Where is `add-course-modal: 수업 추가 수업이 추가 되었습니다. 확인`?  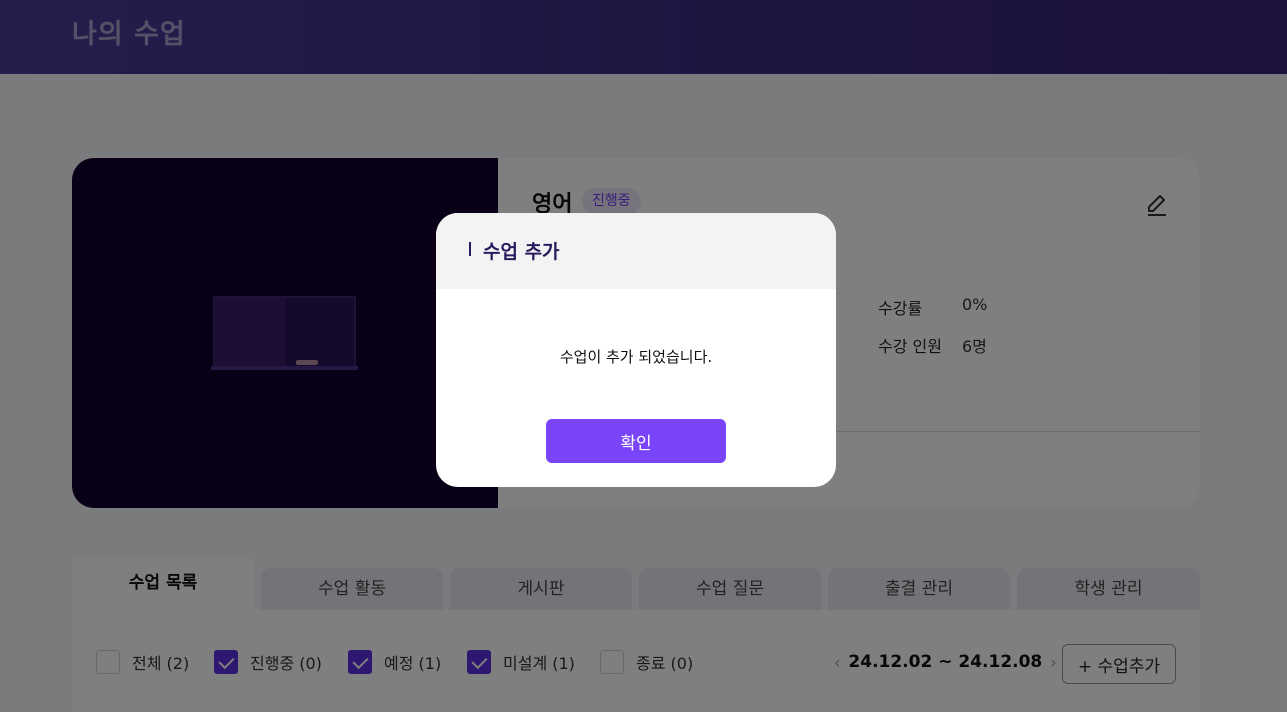 add-course-modal: 수업 추가 수업이 추가 되었습니다. 확인 is located at coordinates (636, 350).